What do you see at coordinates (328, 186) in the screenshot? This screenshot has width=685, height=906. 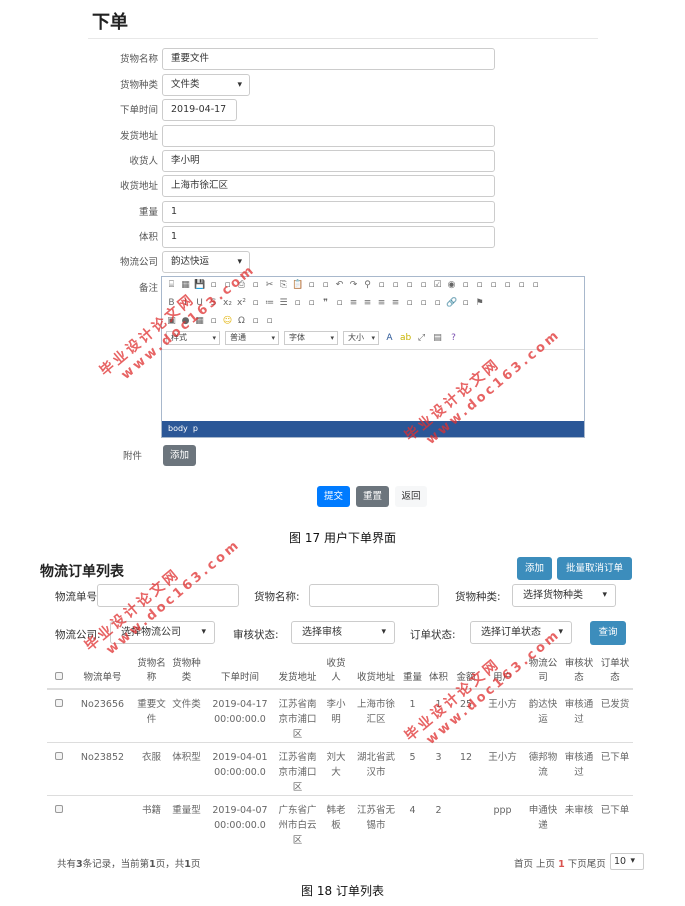 I see `input-5: 上海市徐汇区` at bounding box center [328, 186].